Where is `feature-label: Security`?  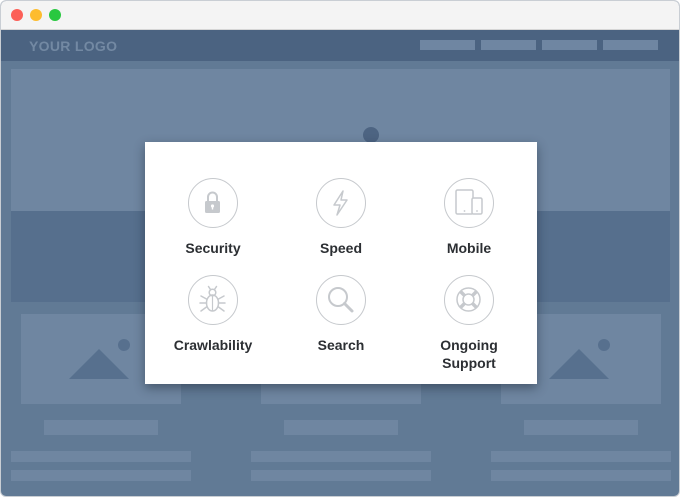
feature-label: Security is located at coordinates (213, 248).